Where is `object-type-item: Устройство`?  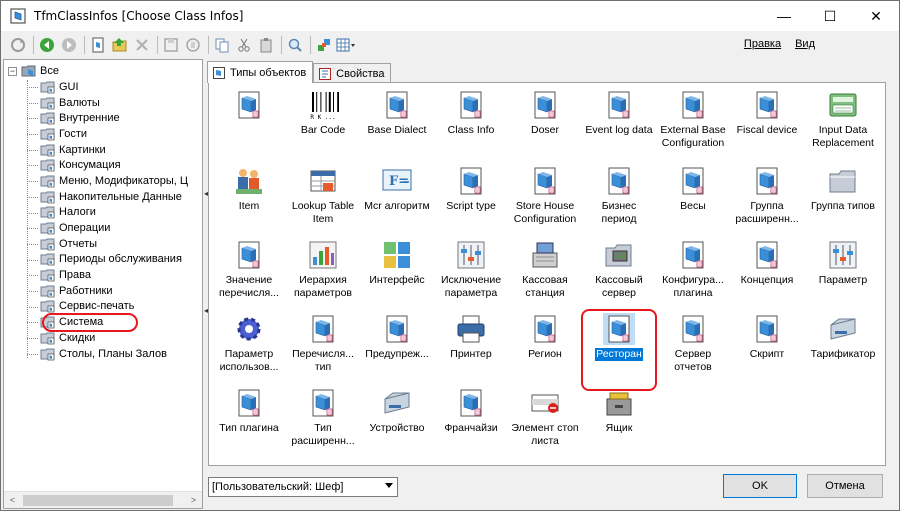 object-type-item: Устройство is located at coordinates (397, 411).